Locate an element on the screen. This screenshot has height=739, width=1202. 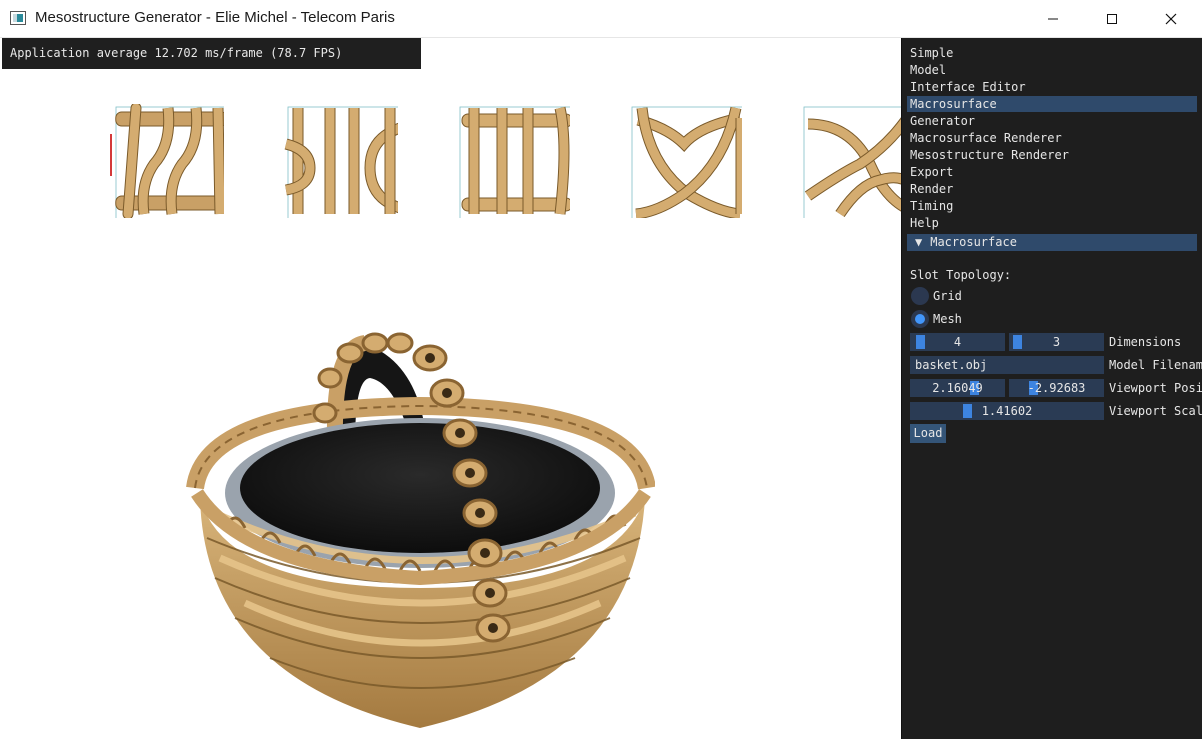
close-icon is located at coordinates (1171, 18).